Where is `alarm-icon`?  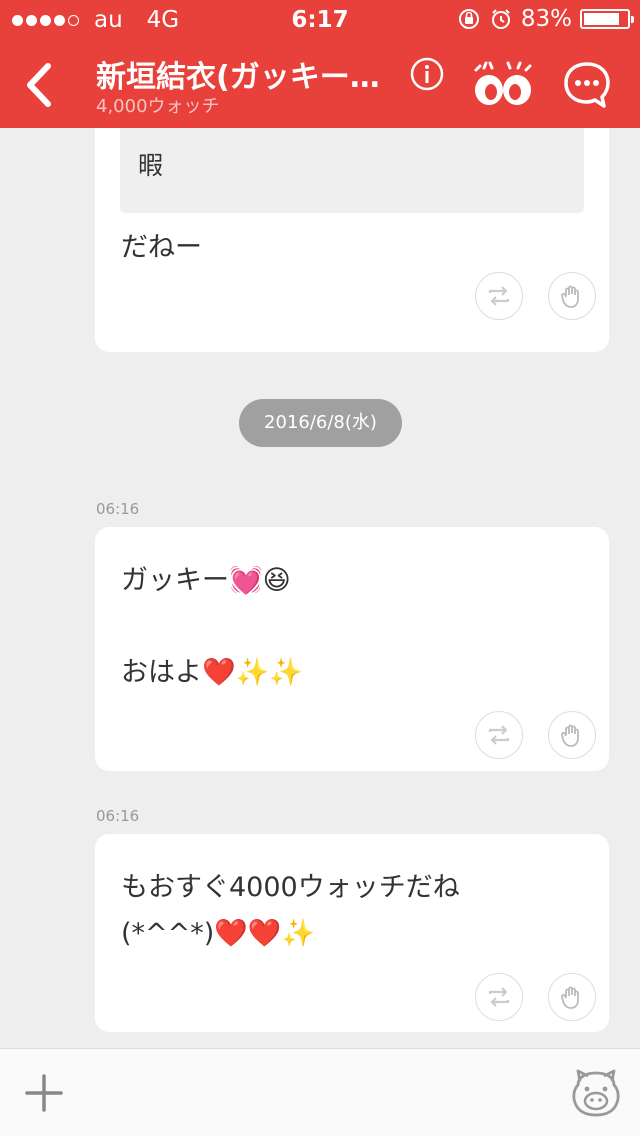 alarm-icon is located at coordinates (500, 19).